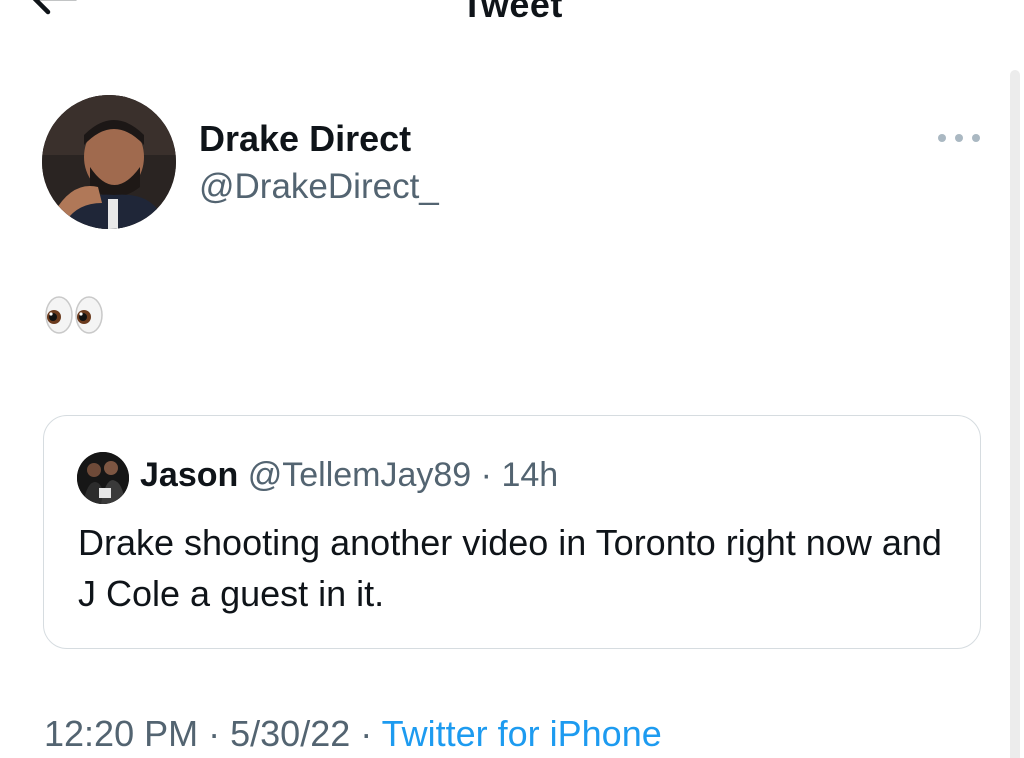 This screenshot has height=758, width=1024. Describe the element at coordinates (1015, 414) in the screenshot. I see `scrollbar` at that location.